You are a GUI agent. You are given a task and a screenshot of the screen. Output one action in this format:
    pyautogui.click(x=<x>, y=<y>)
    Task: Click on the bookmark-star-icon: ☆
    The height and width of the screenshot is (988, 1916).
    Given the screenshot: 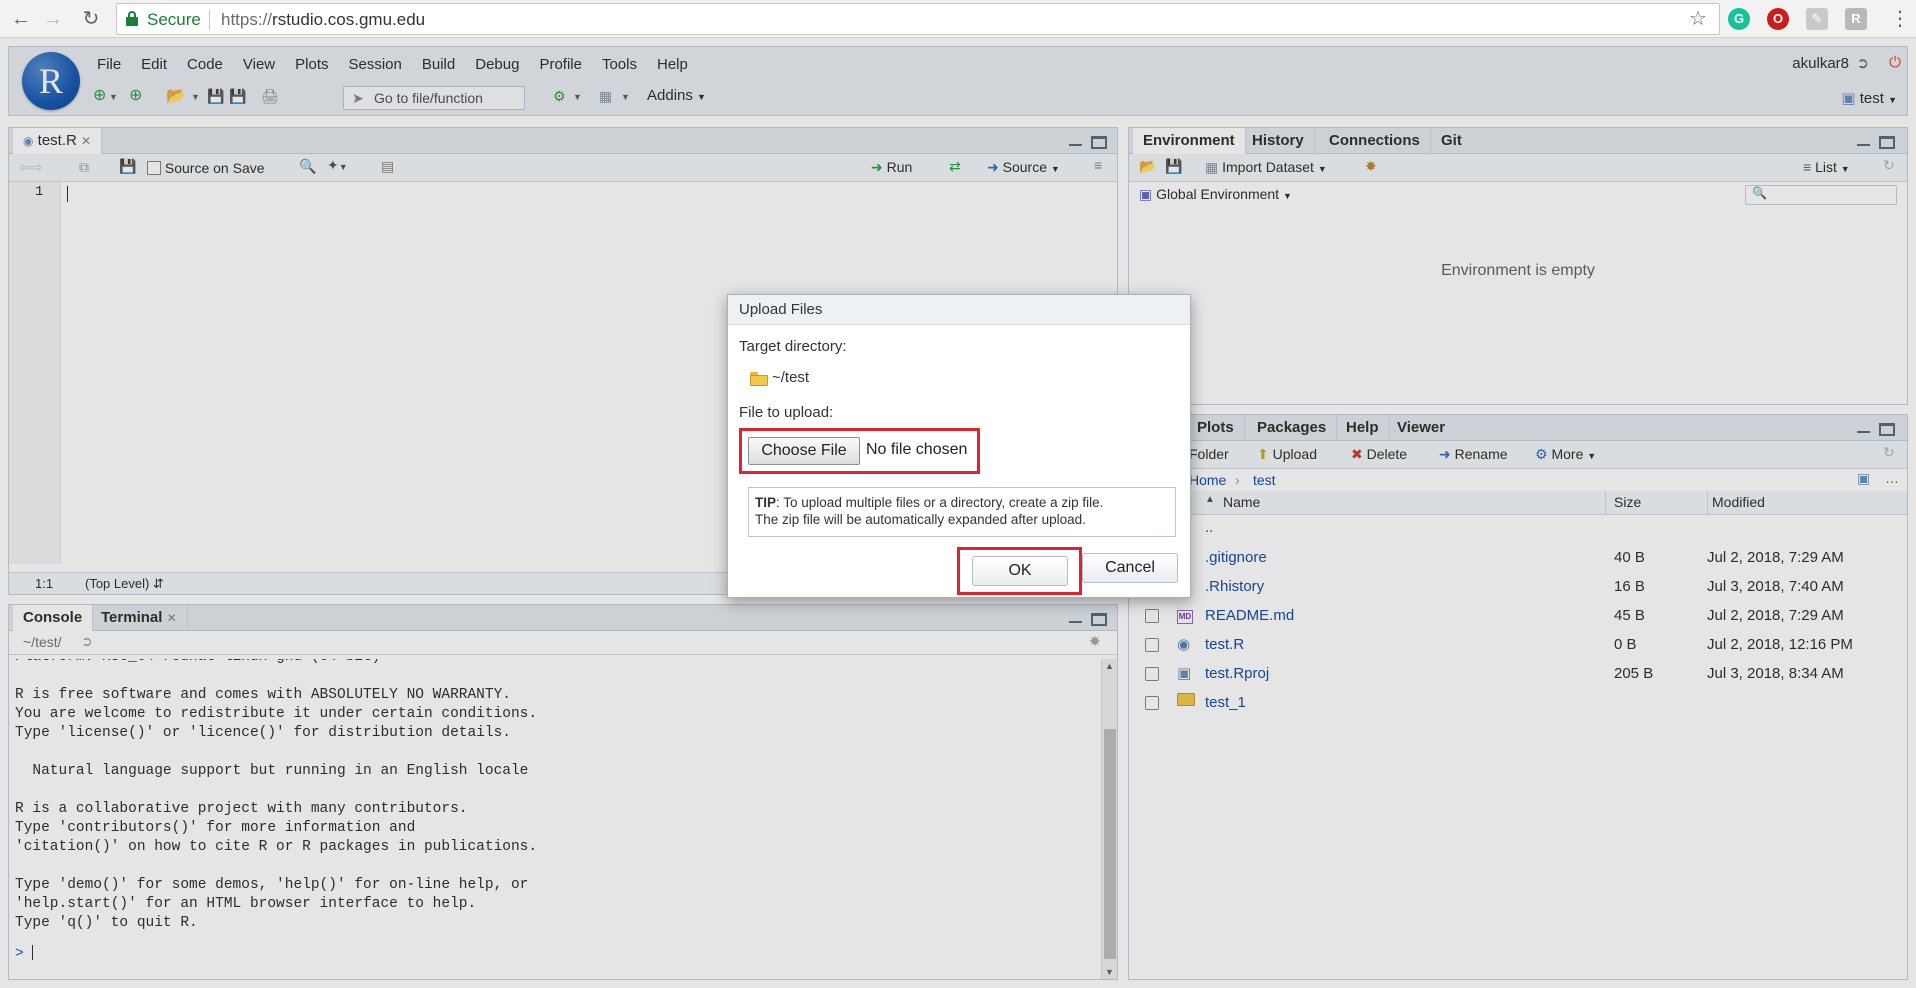 What is the action you would take?
    pyautogui.click(x=1698, y=18)
    